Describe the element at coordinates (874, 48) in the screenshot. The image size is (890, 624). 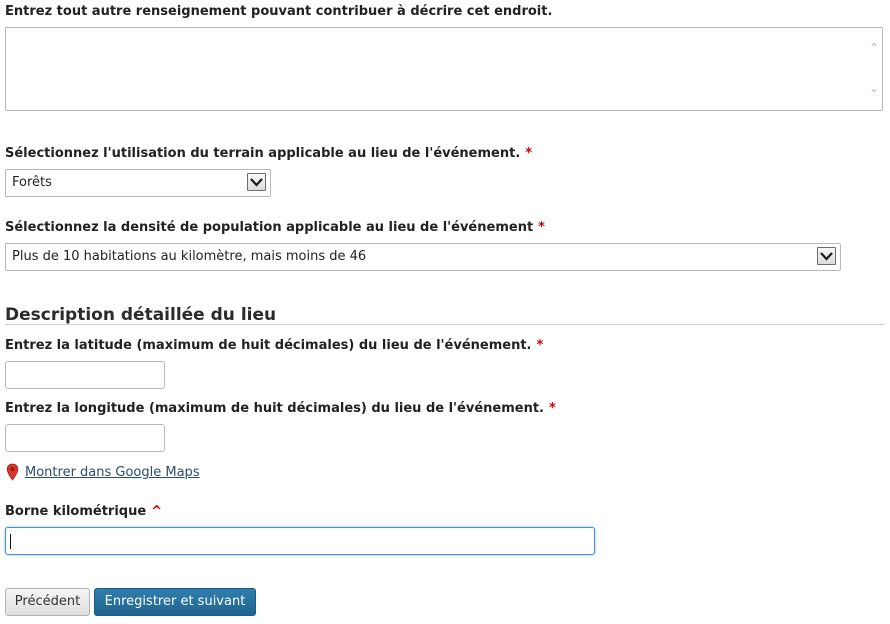
I see `scroll-up-icon: ⌃` at that location.